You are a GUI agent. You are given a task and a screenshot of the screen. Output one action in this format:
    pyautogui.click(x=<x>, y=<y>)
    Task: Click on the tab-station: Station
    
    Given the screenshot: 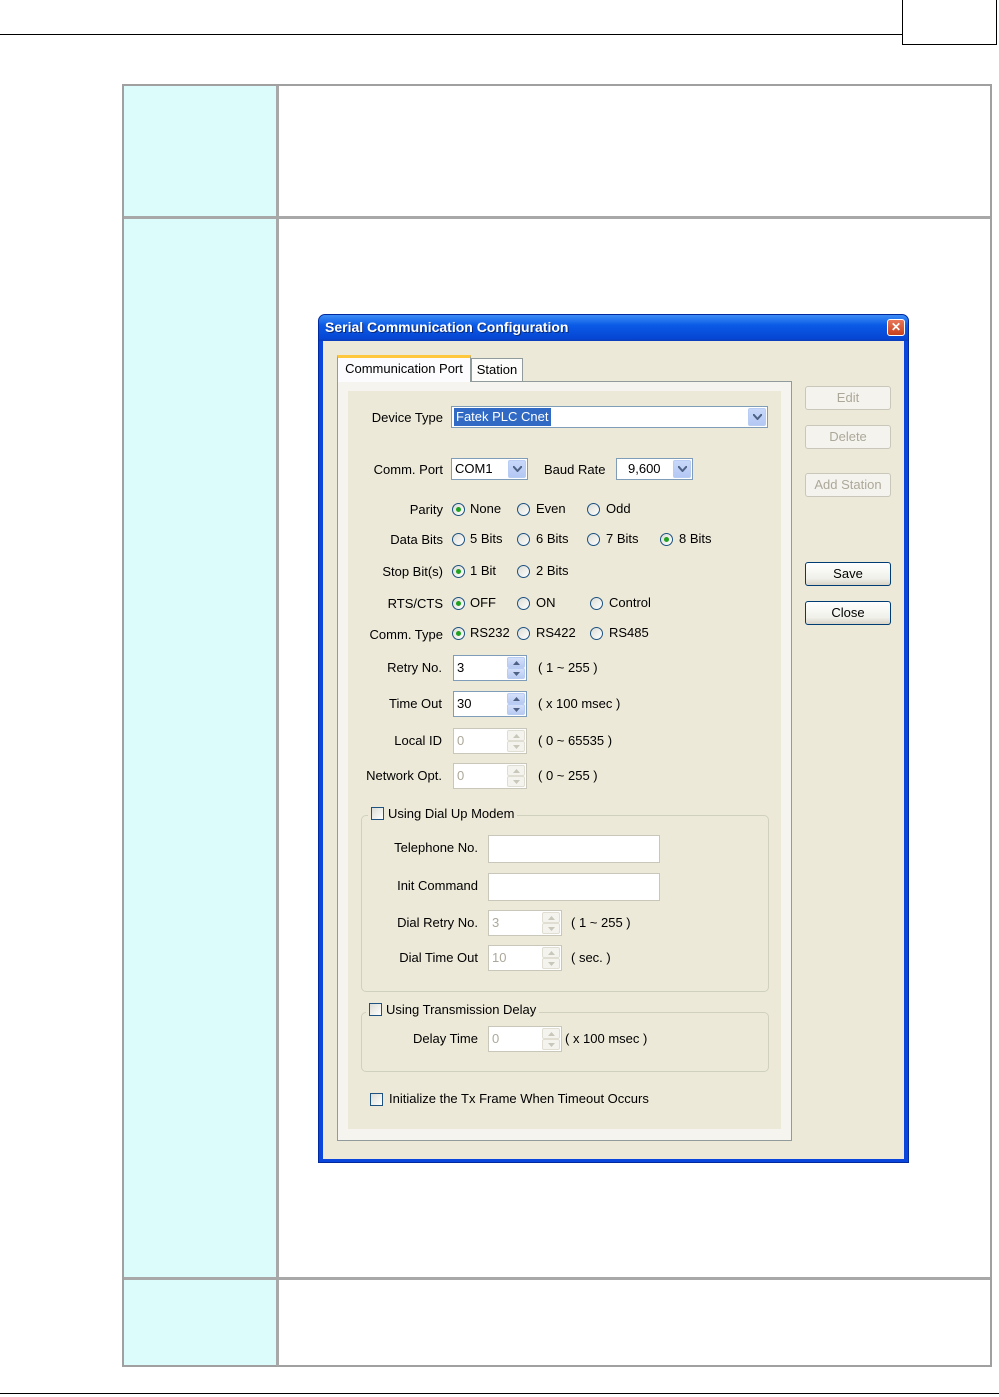 What is the action you would take?
    pyautogui.click(x=497, y=369)
    